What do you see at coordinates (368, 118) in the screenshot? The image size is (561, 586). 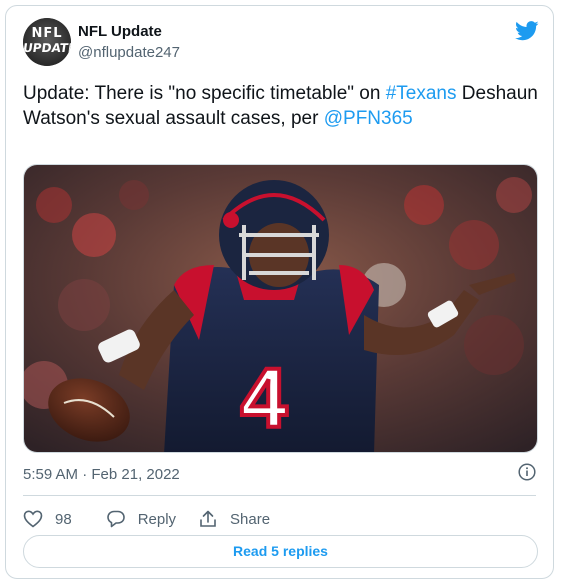 I see `mention-link: @PFN365` at bounding box center [368, 118].